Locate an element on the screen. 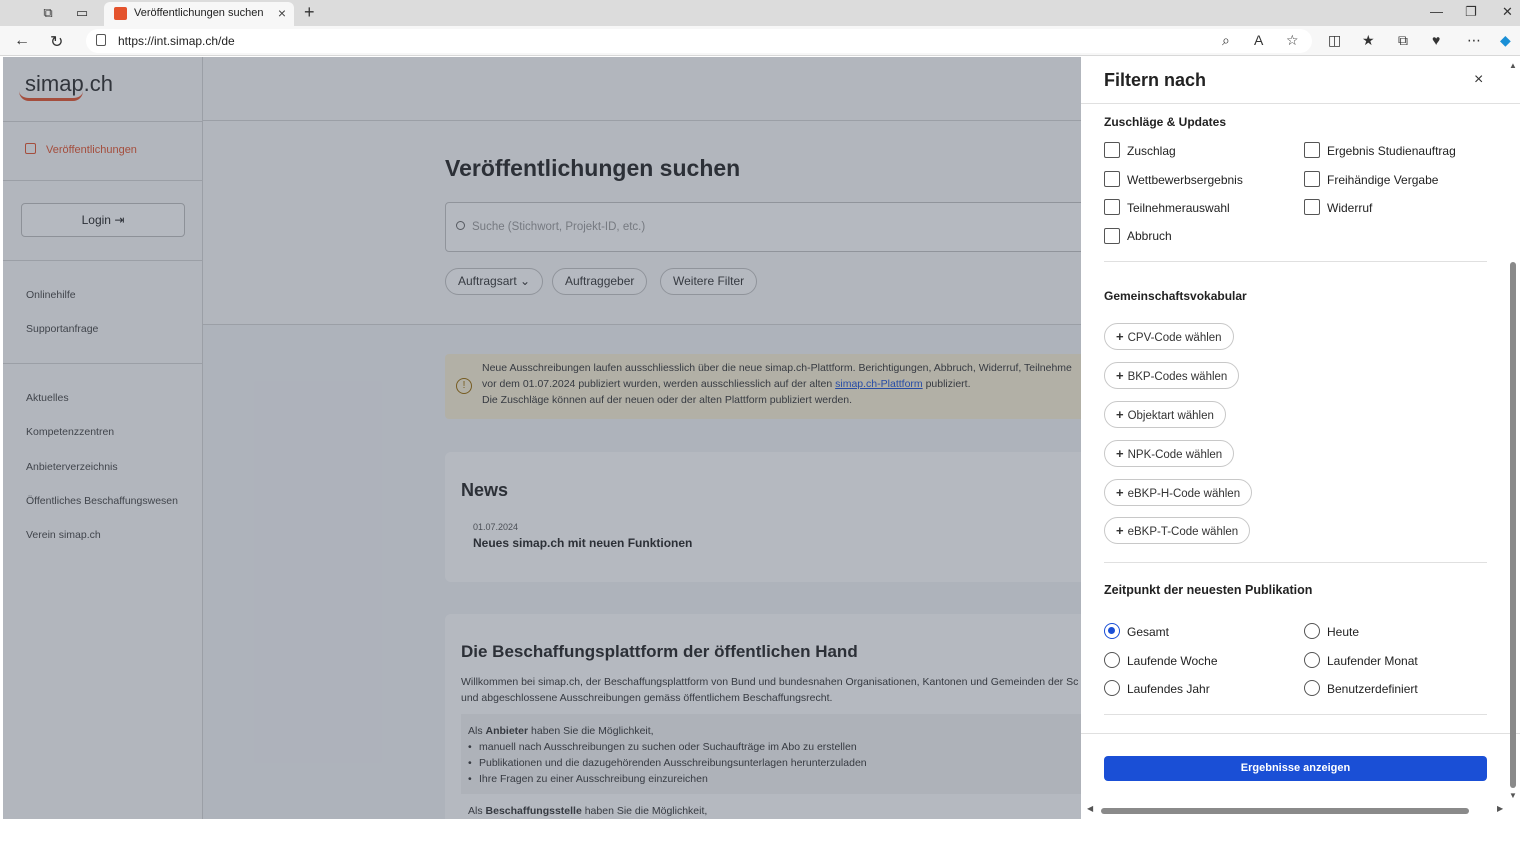 This screenshot has width=1520, height=856. tab-actions-icon: ▭ is located at coordinates (82, 13).